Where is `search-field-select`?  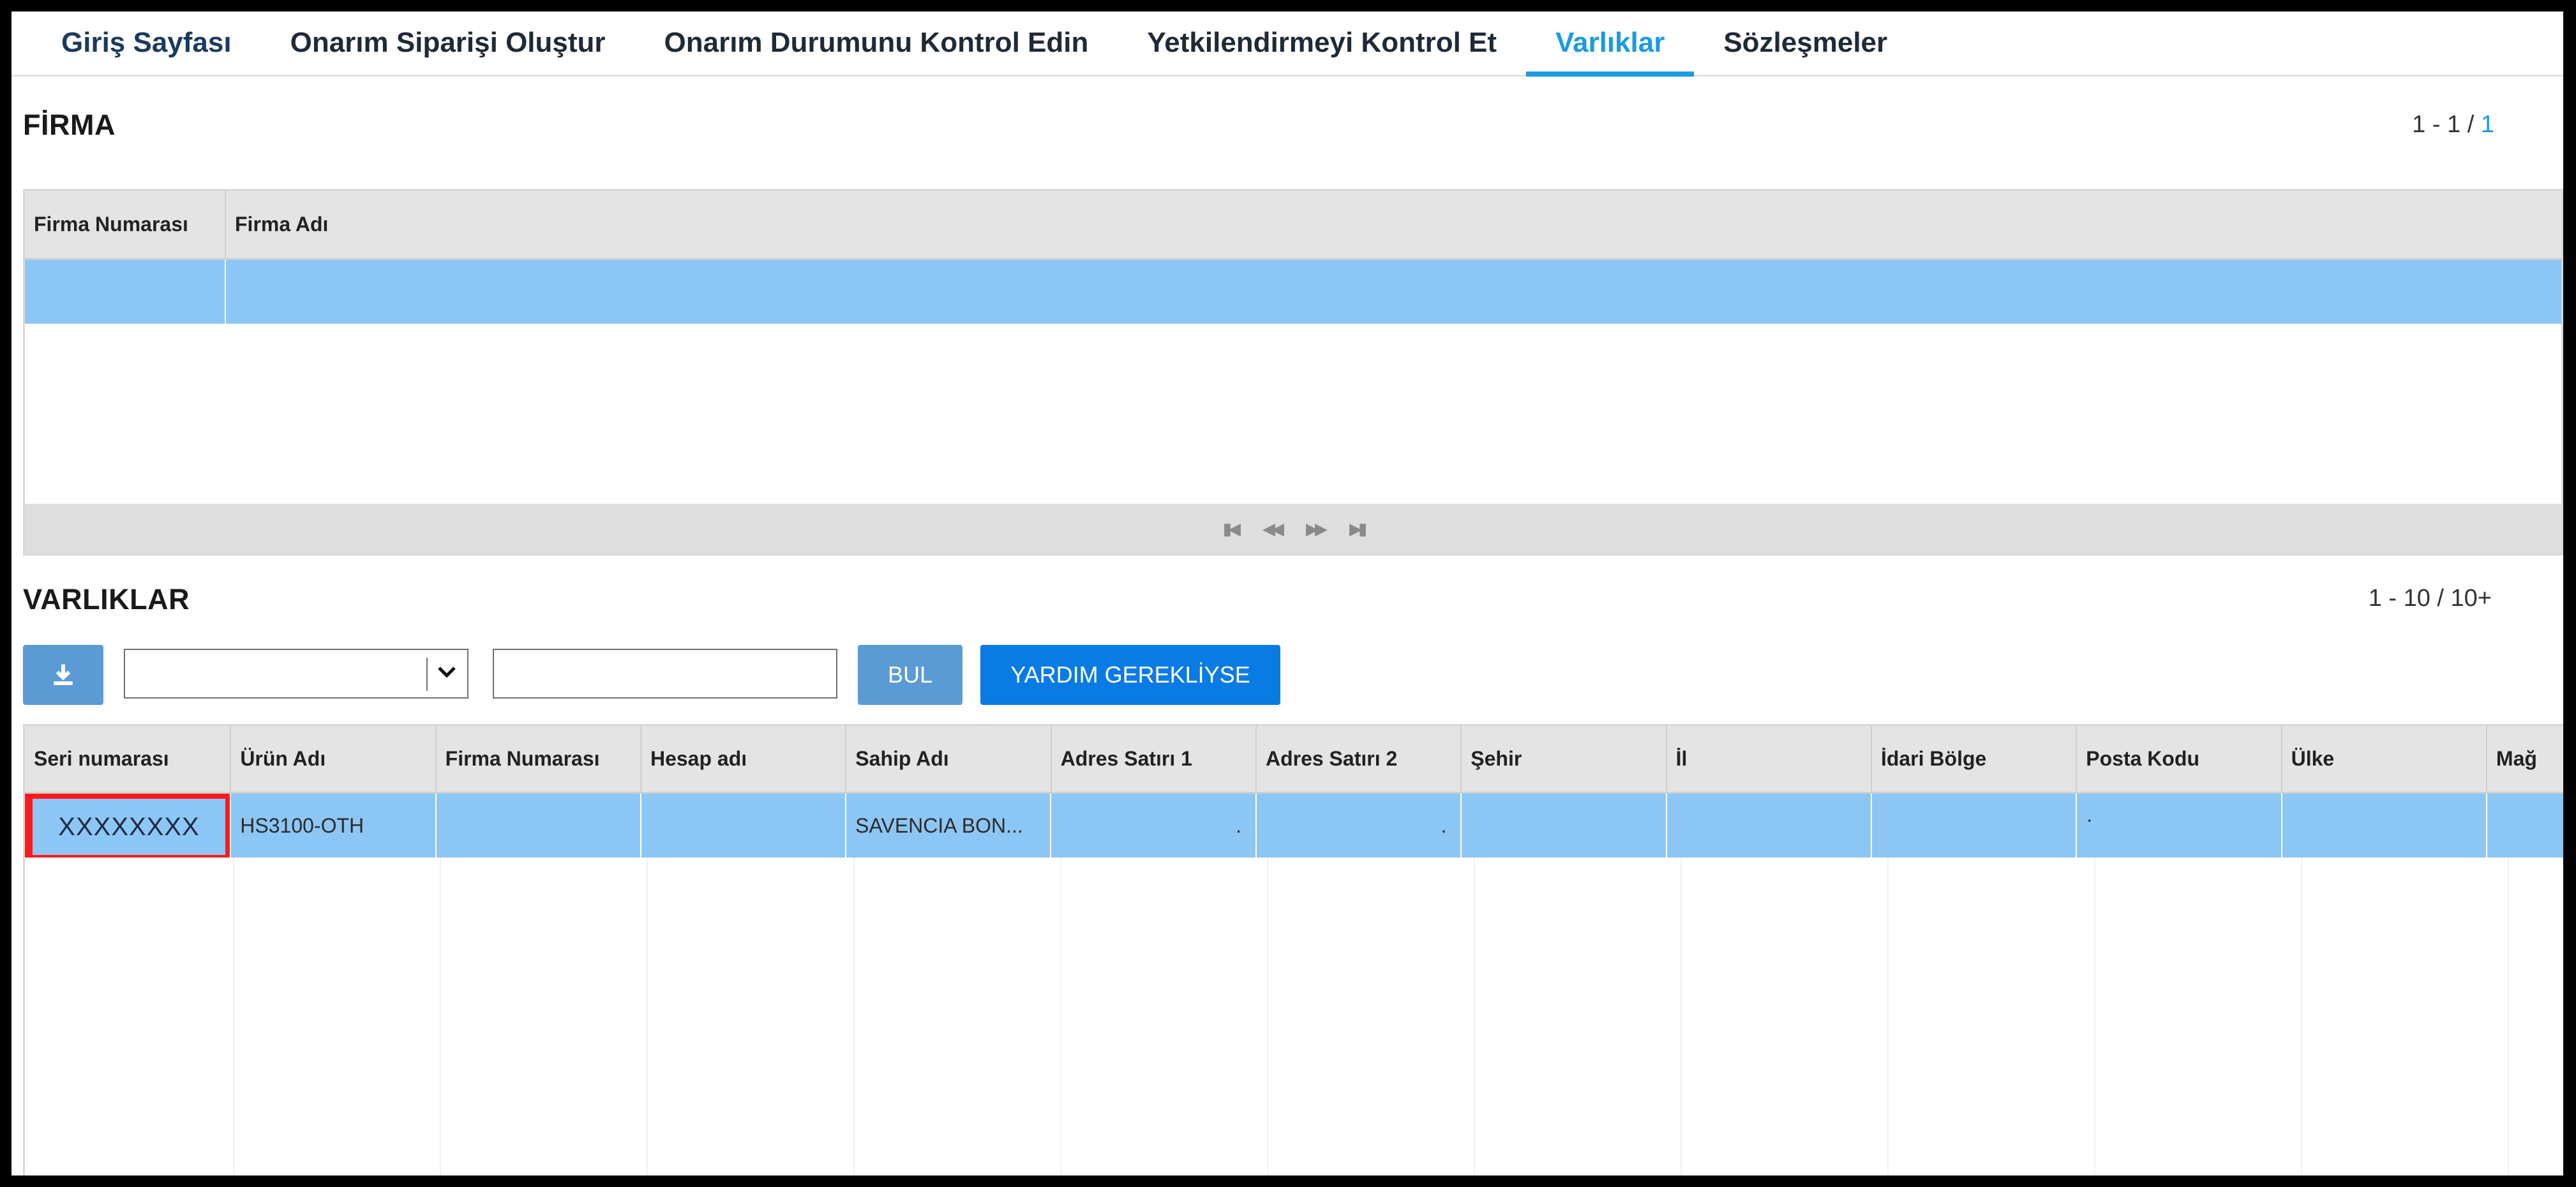
search-field-select is located at coordinates (296, 674).